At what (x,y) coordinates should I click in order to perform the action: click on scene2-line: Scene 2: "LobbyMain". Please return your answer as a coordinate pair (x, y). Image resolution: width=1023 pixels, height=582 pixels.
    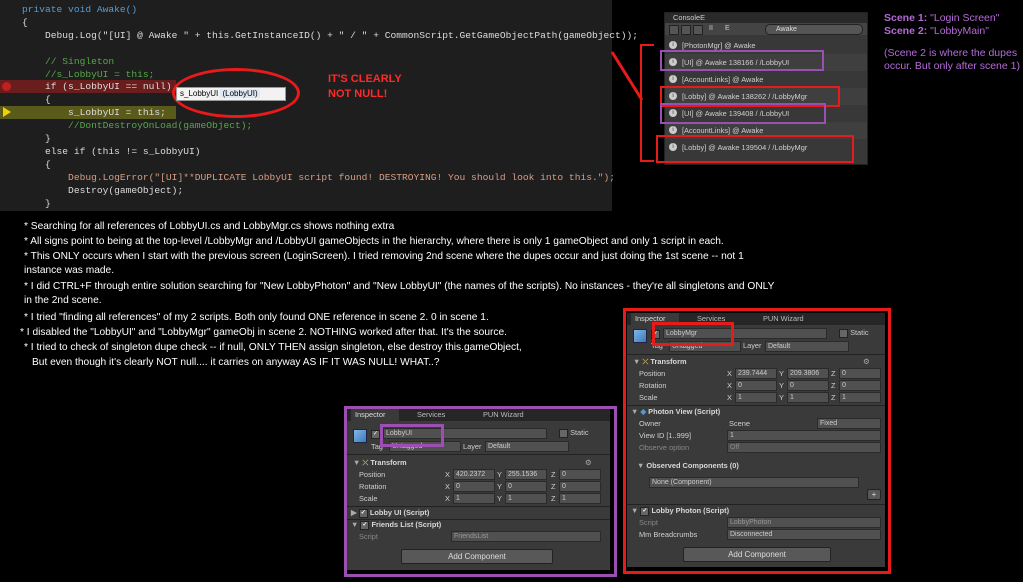
    Looking at the image, I should click on (952, 31).